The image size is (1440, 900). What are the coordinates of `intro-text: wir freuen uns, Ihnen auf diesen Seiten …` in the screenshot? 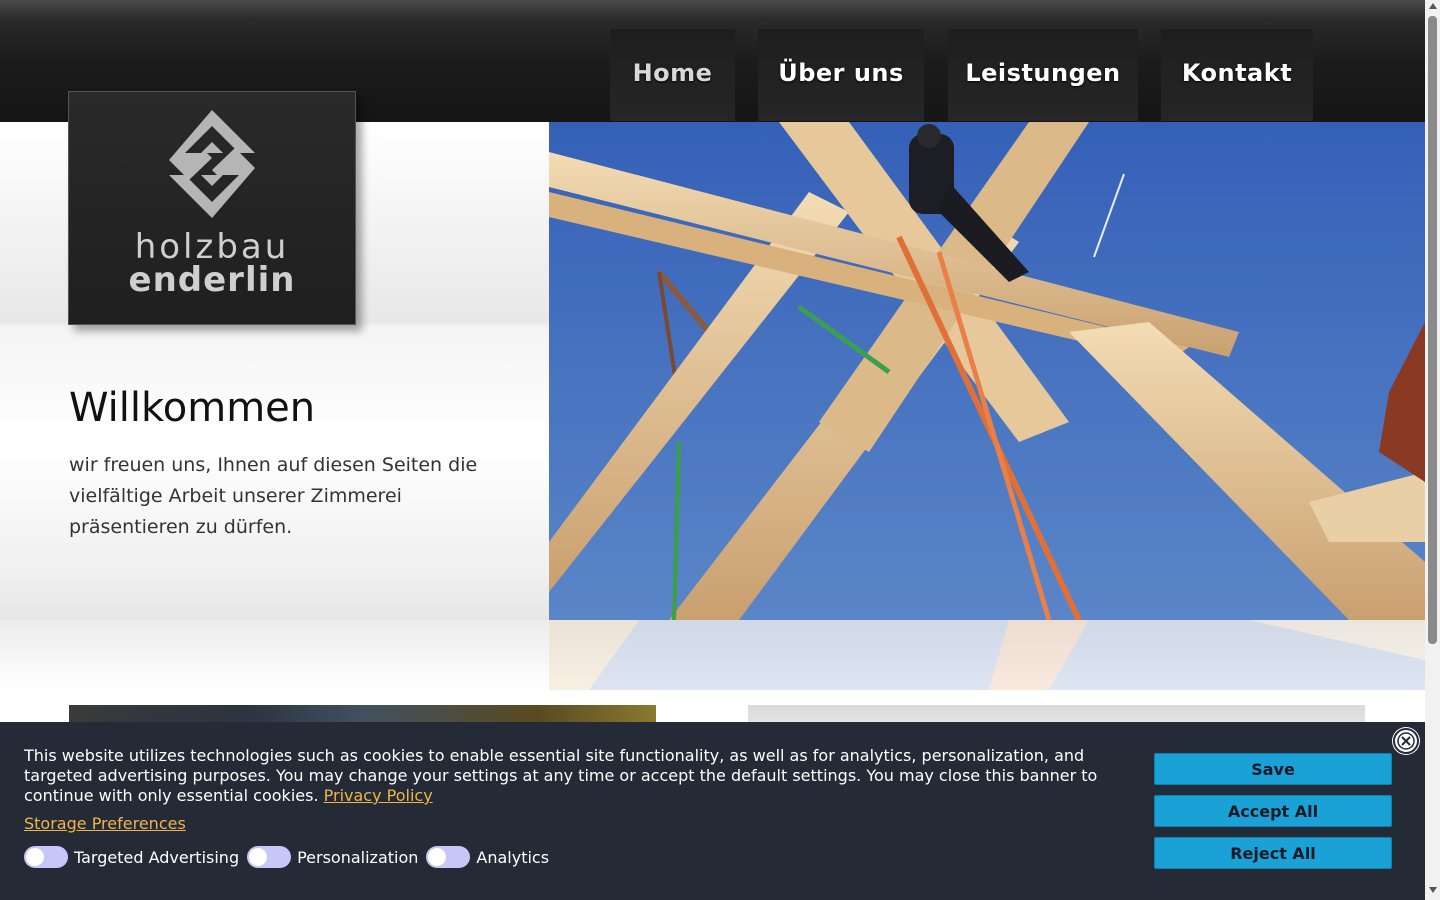 It's located at (273, 496).